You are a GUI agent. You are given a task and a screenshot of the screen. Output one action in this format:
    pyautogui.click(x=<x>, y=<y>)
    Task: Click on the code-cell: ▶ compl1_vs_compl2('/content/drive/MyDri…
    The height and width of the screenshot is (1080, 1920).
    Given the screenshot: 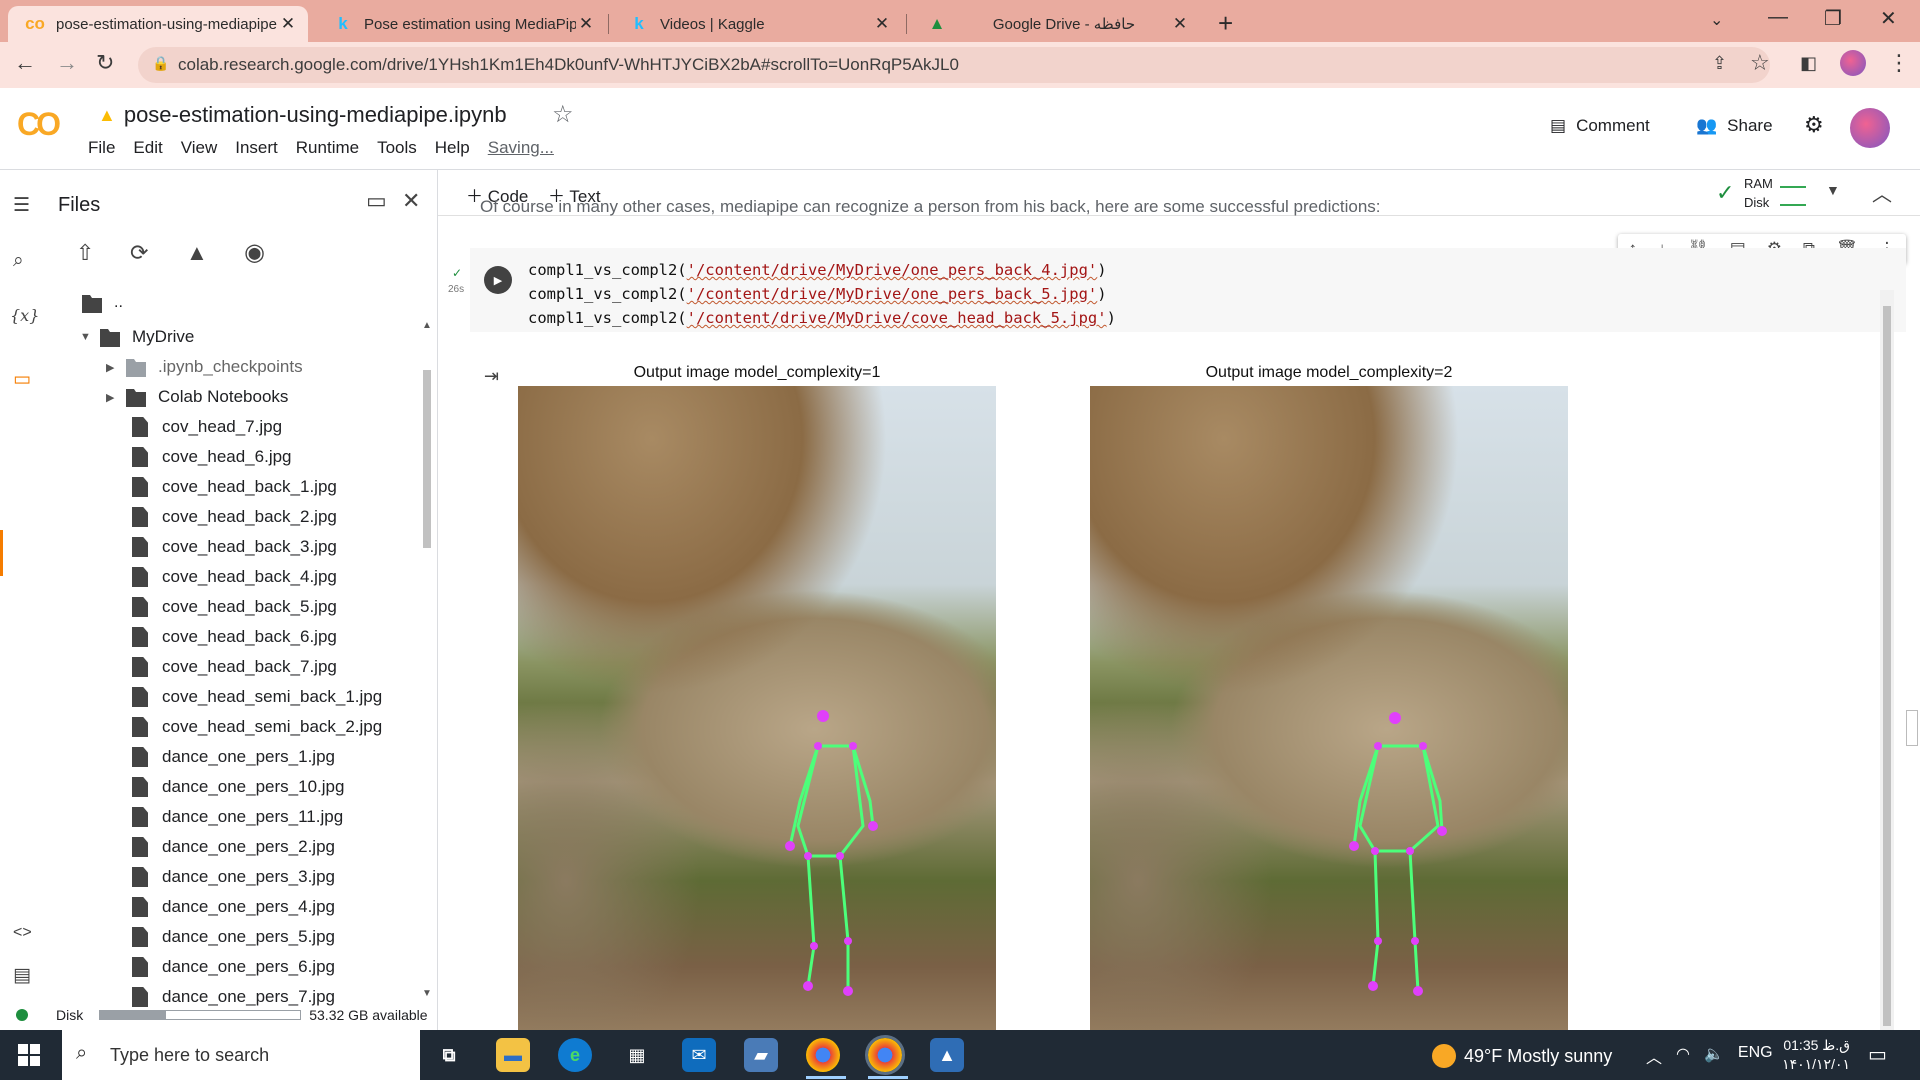 What is the action you would take?
    pyautogui.click(x=1188, y=290)
    